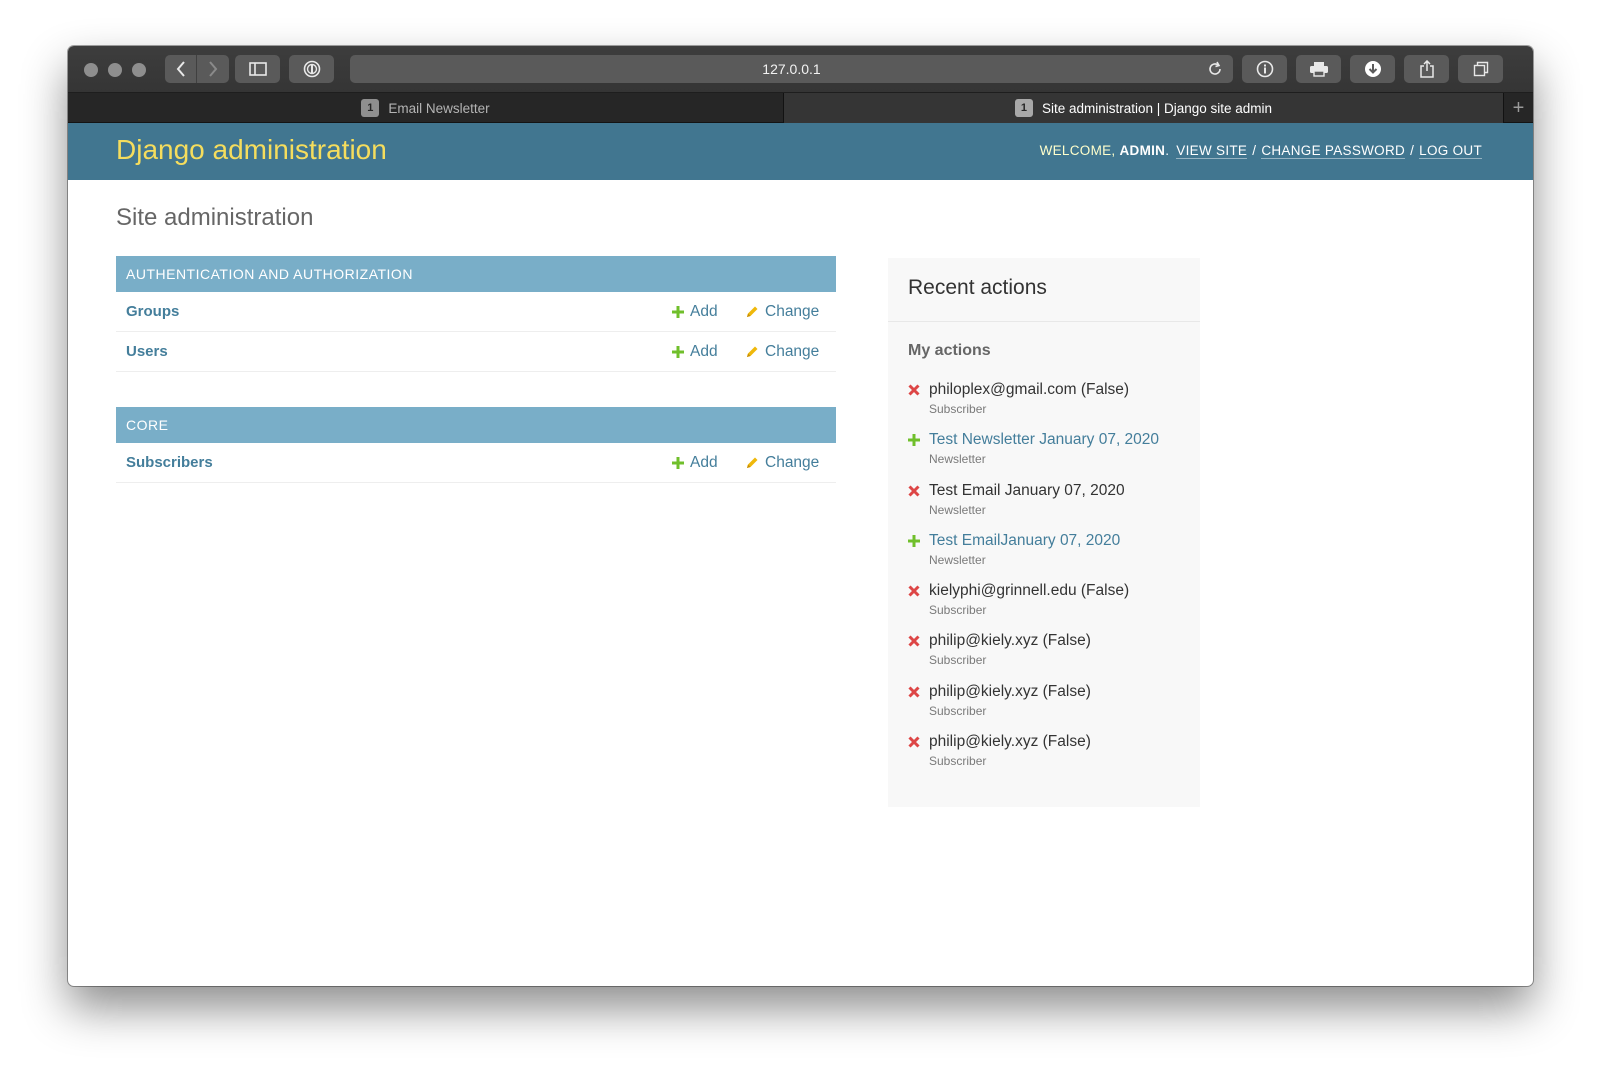 Image resolution: width=1600 pixels, height=1076 pixels. I want to click on close-window-button, so click(91, 70).